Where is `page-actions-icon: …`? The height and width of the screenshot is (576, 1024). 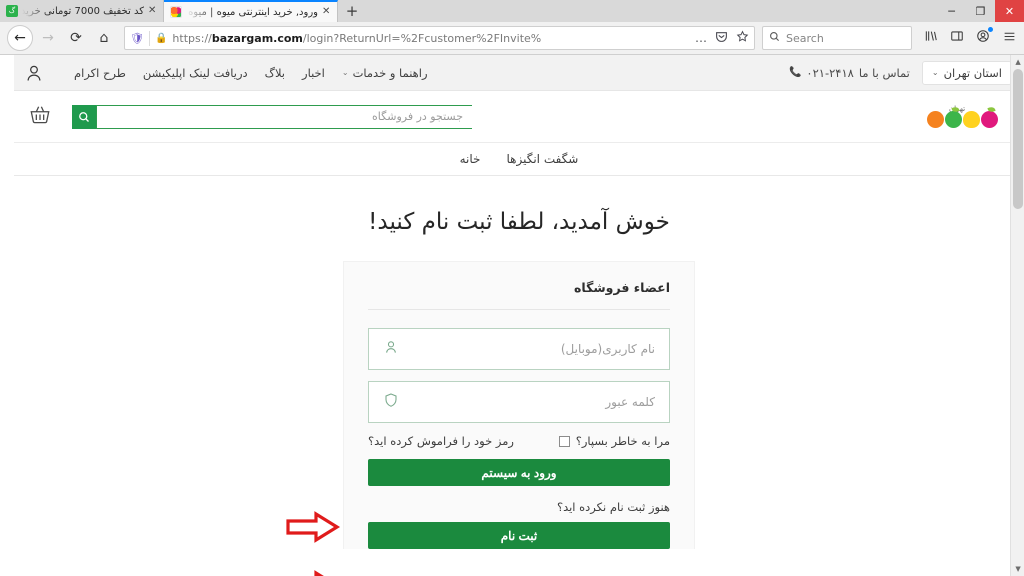
page-actions-icon: … is located at coordinates (701, 38).